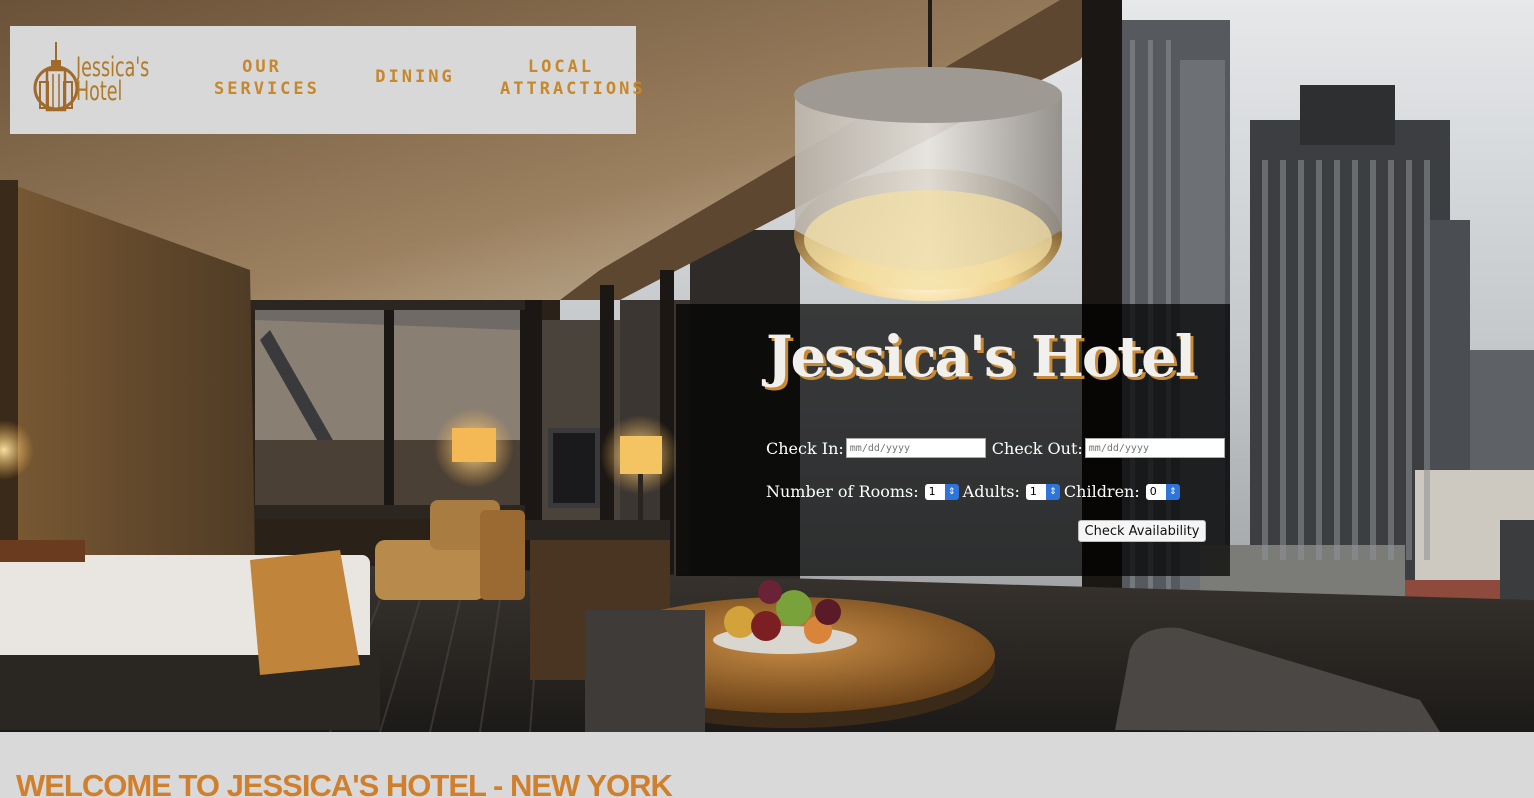 Image resolution: width=1534 pixels, height=798 pixels. I want to click on adults-select: 1 ⇕, so click(1042, 491).